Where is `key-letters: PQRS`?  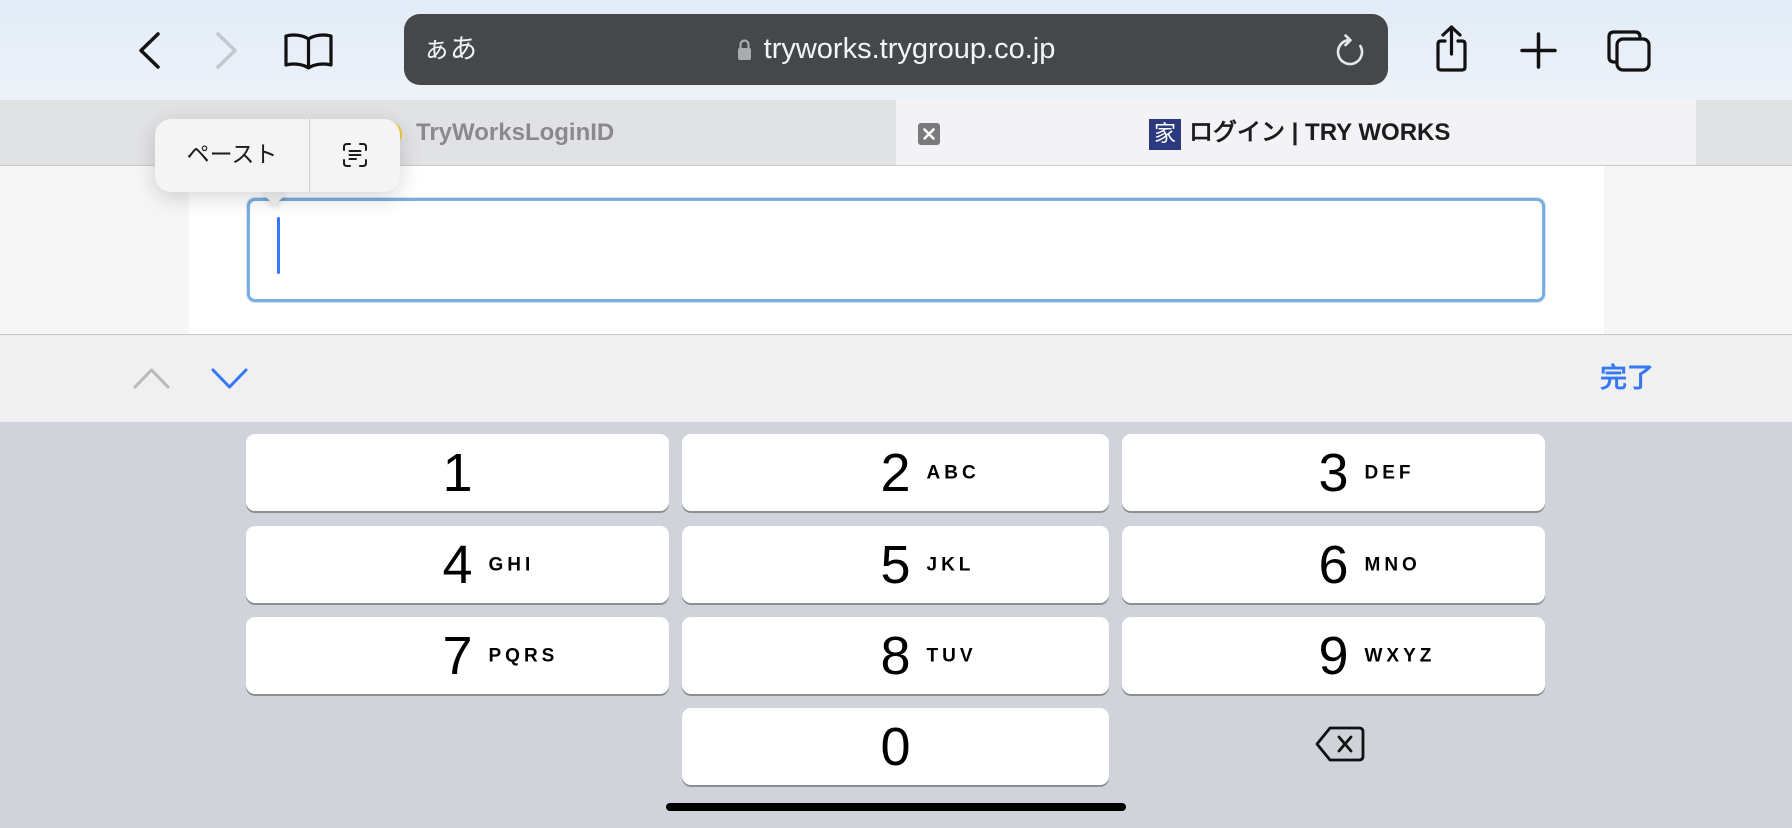 key-letters: PQRS is located at coordinates (523, 655).